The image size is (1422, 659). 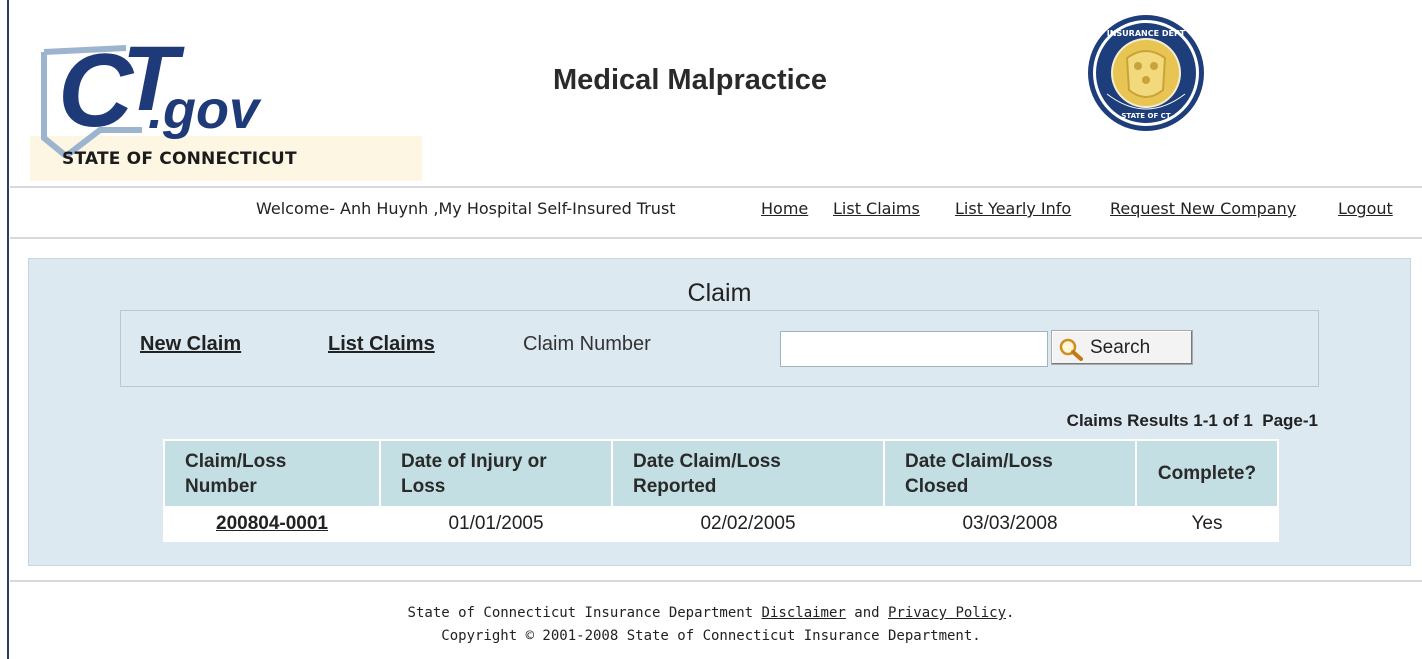 What do you see at coordinates (1365, 208) in the screenshot?
I see `nav-link-logout: Logout` at bounding box center [1365, 208].